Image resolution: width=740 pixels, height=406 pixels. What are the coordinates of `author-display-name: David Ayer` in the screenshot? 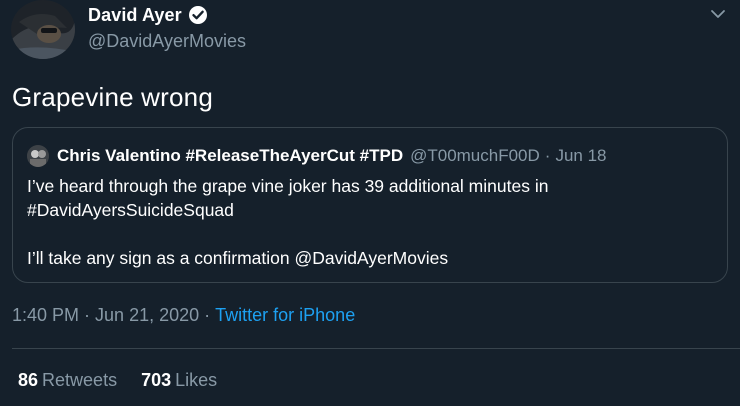 It's located at (135, 15).